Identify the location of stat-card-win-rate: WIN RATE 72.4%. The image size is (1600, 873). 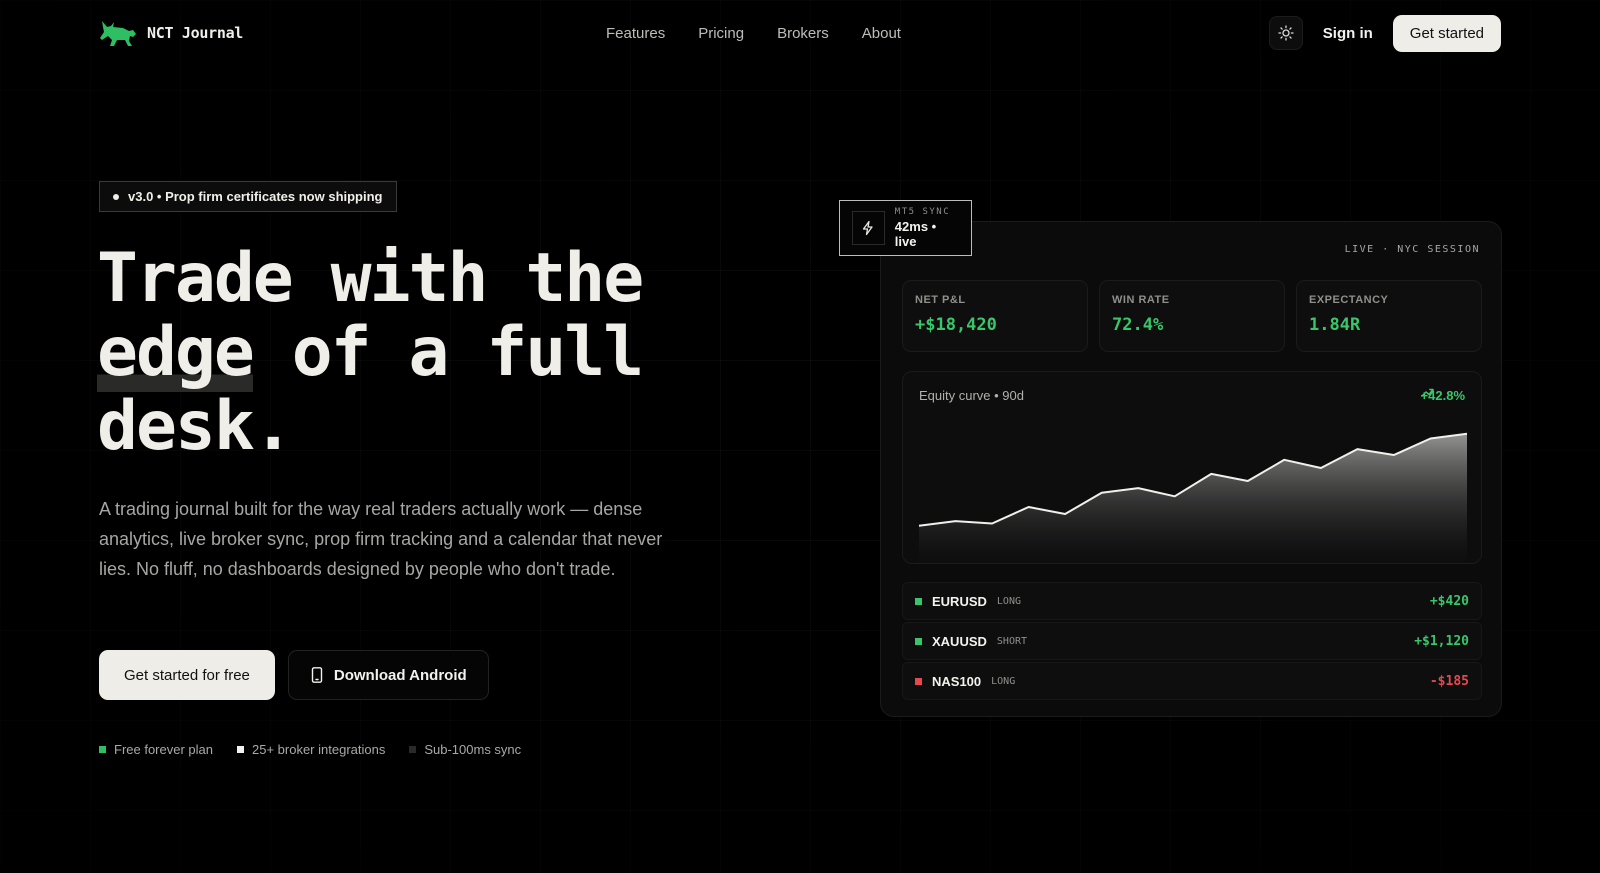
(1192, 316).